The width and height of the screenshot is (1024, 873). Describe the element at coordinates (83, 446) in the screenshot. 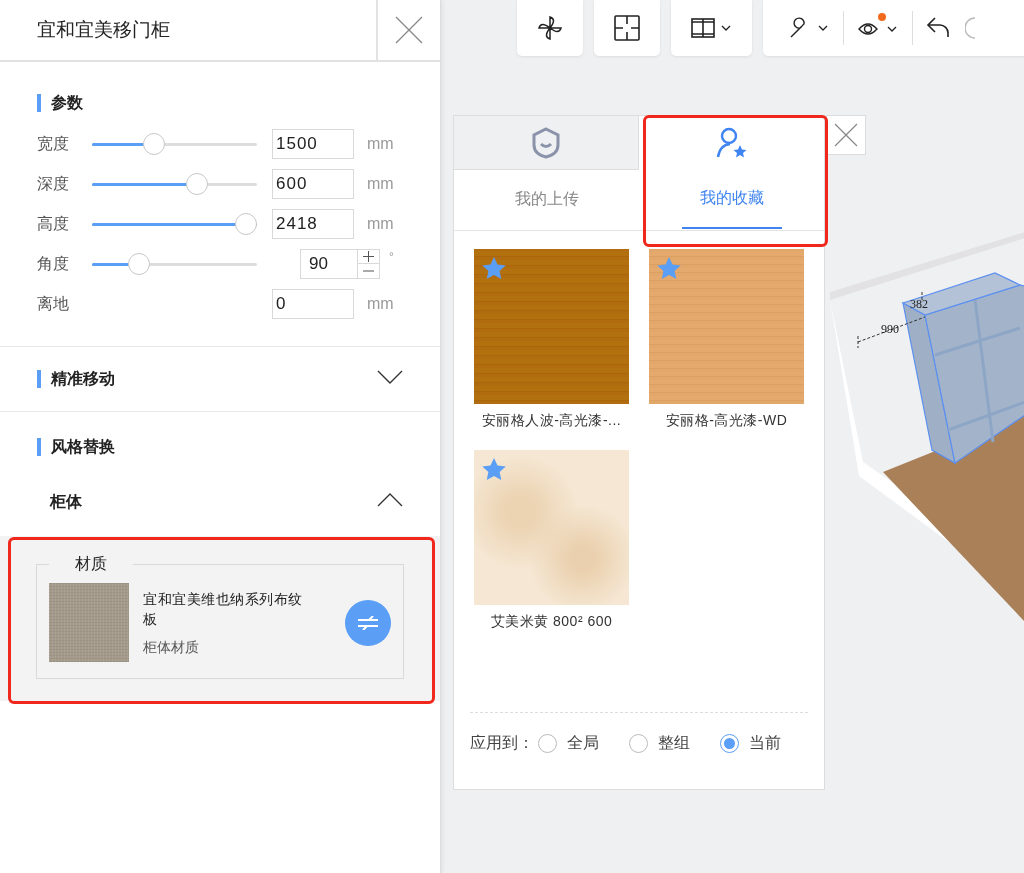

I see `section-heading: 风格替换` at that location.